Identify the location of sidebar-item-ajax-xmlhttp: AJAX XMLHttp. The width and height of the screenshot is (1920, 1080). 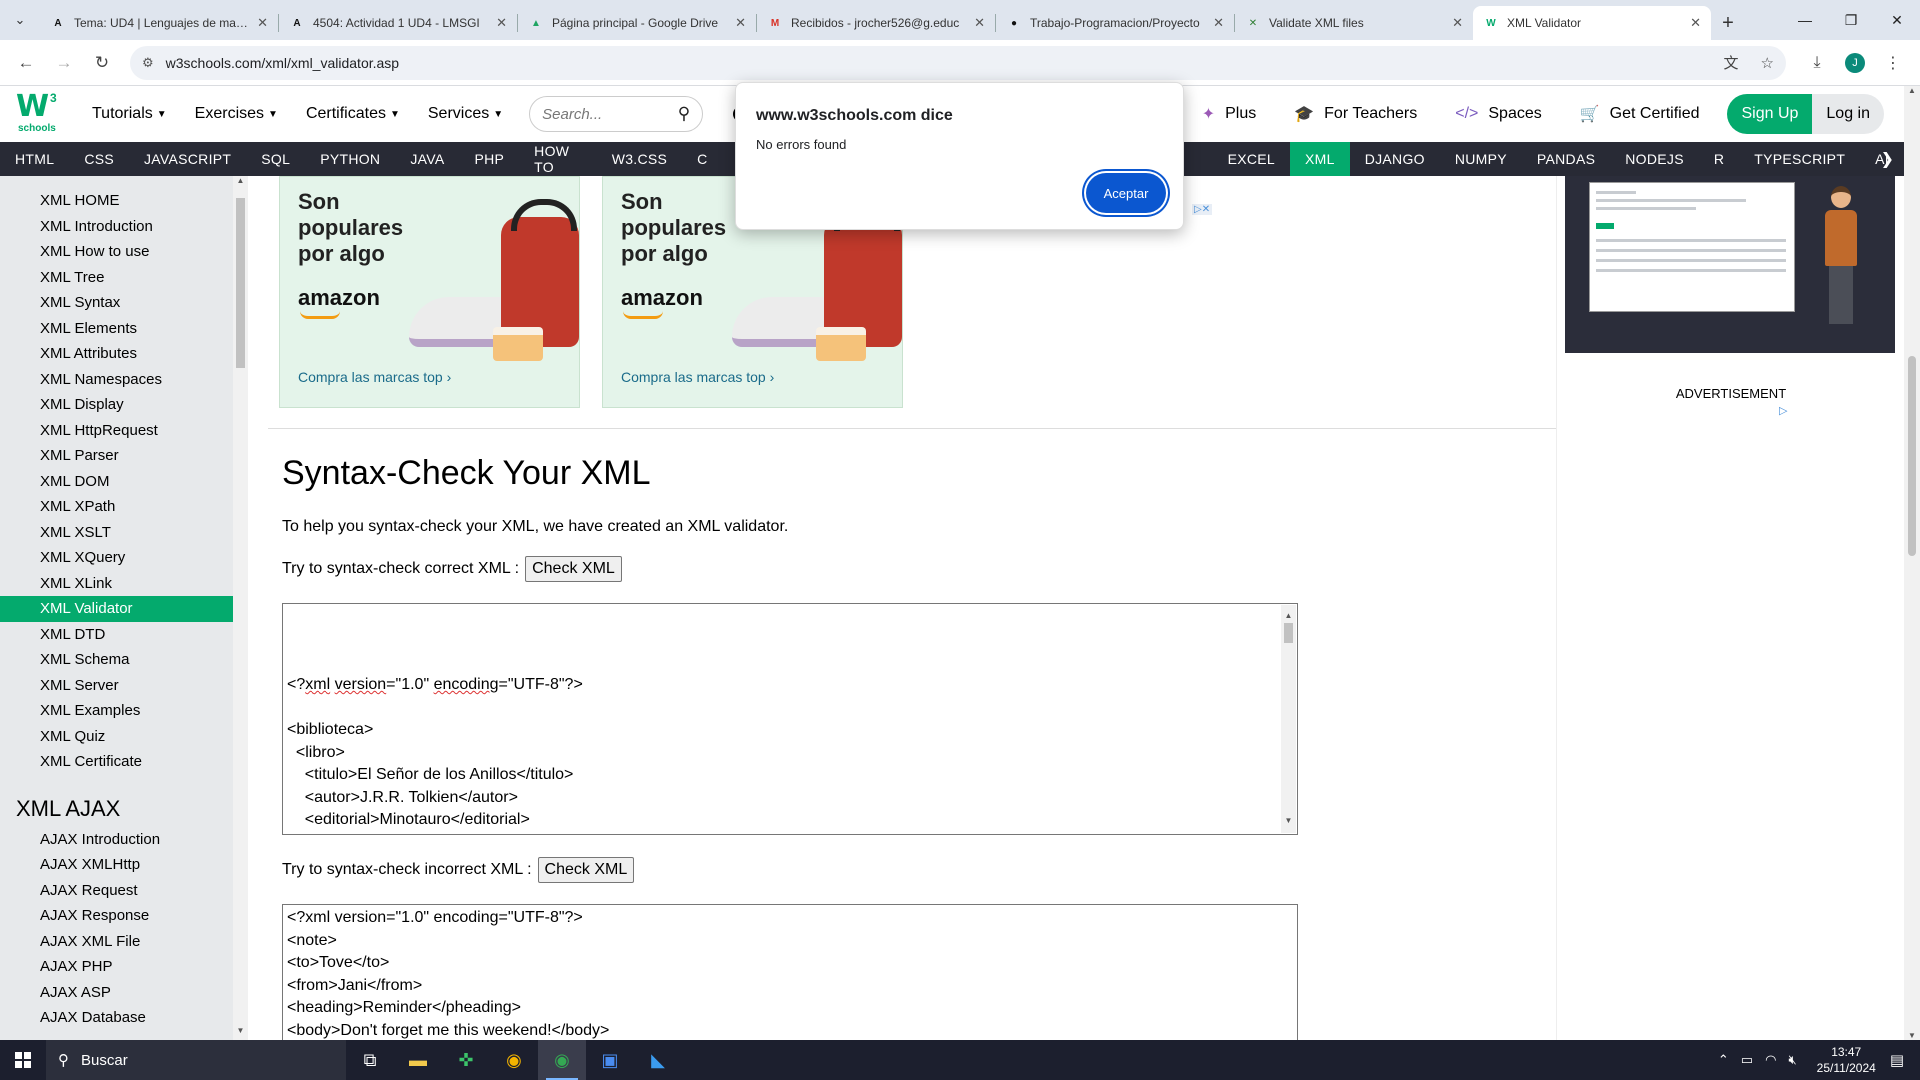
(116, 865).